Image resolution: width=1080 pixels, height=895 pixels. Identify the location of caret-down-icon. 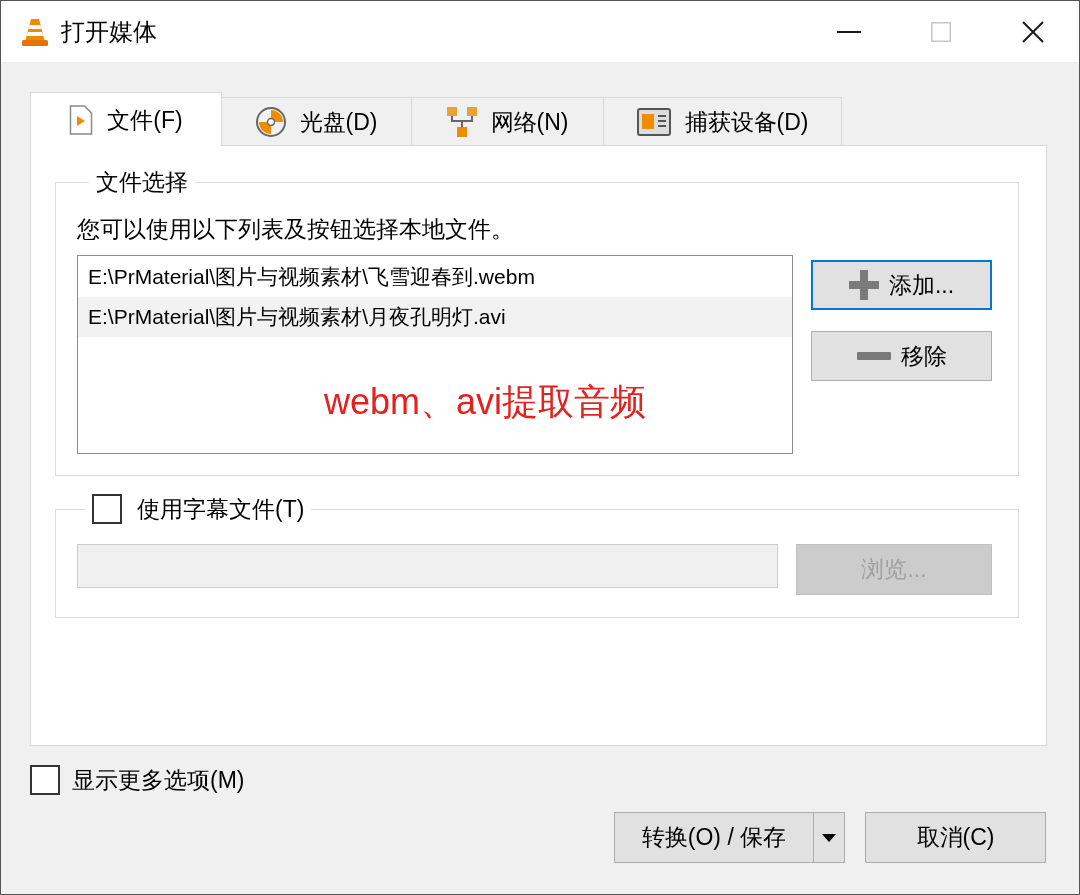
(829, 837).